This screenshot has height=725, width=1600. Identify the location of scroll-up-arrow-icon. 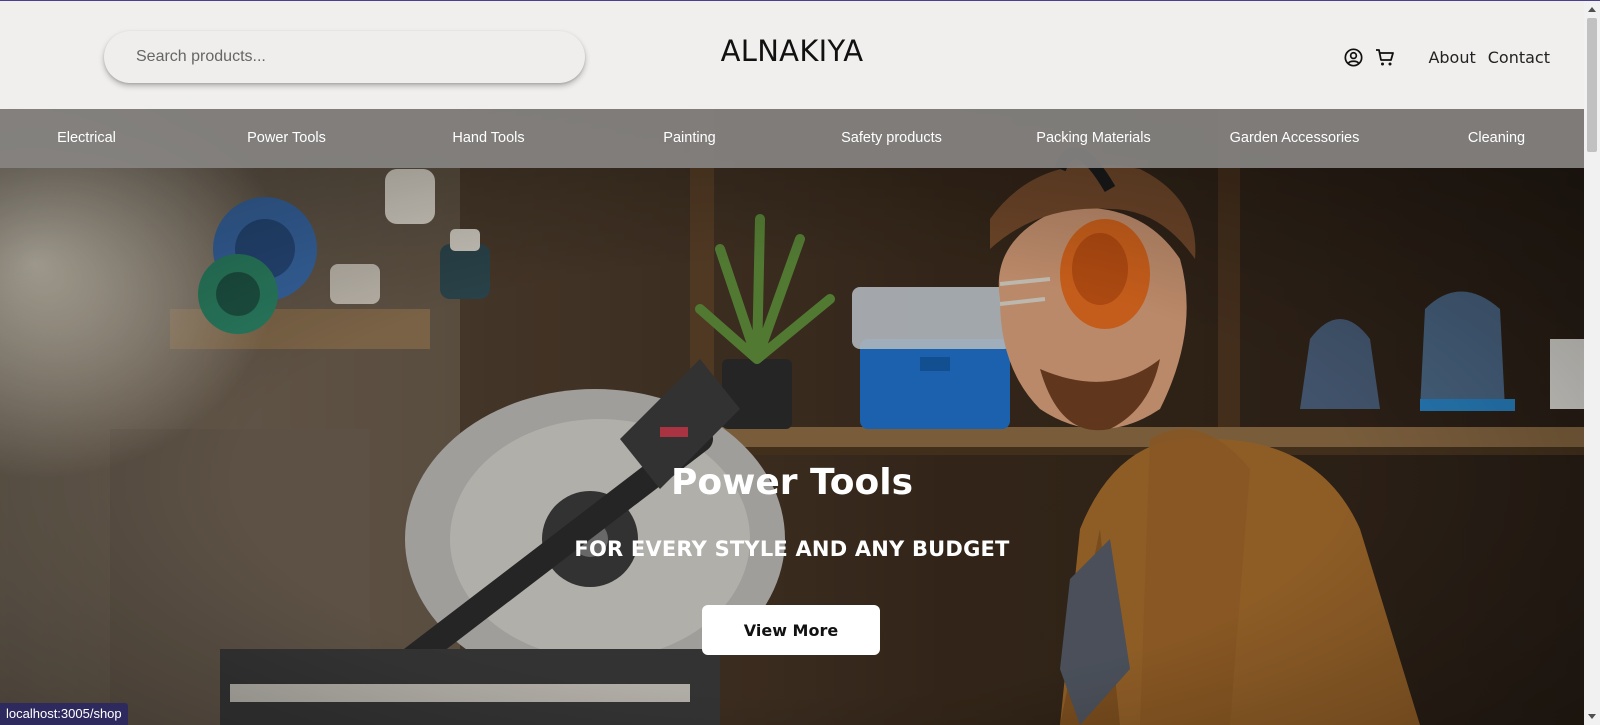
(1592, 9).